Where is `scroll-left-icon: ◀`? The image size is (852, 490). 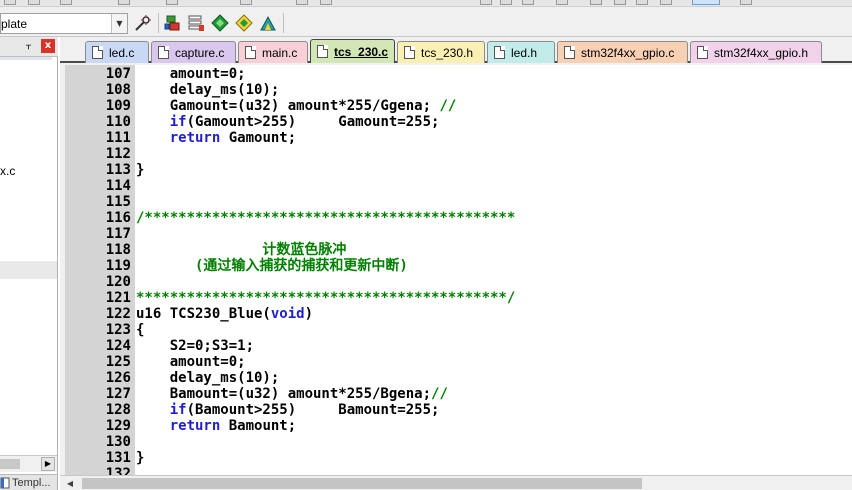 scroll-left-icon: ◀ is located at coordinates (70, 483).